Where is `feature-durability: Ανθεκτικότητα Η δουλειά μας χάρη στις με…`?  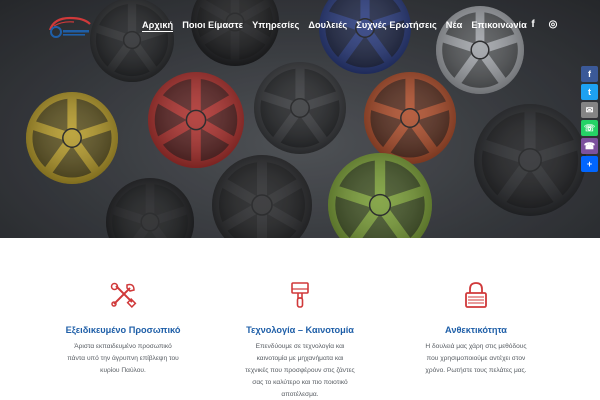
feature-durability: Ανθεκτικότητα Η δουλειά μας χάρη στις με… is located at coordinates (476, 328).